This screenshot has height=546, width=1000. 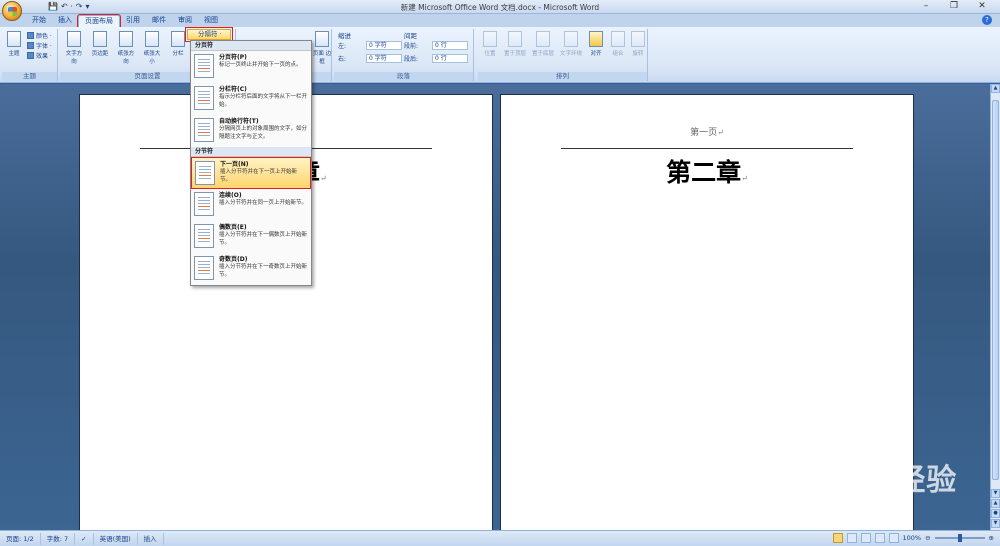 I want to click on outline-view-icon, so click(x=879, y=538).